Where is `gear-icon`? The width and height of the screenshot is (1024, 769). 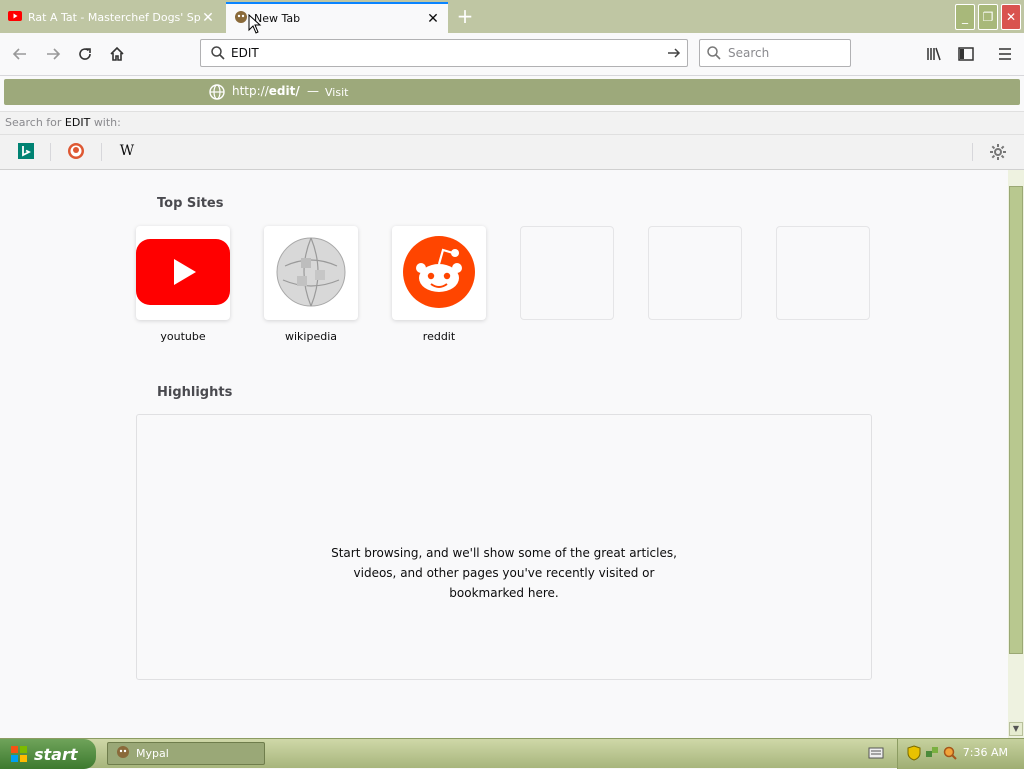 gear-icon is located at coordinates (998, 152).